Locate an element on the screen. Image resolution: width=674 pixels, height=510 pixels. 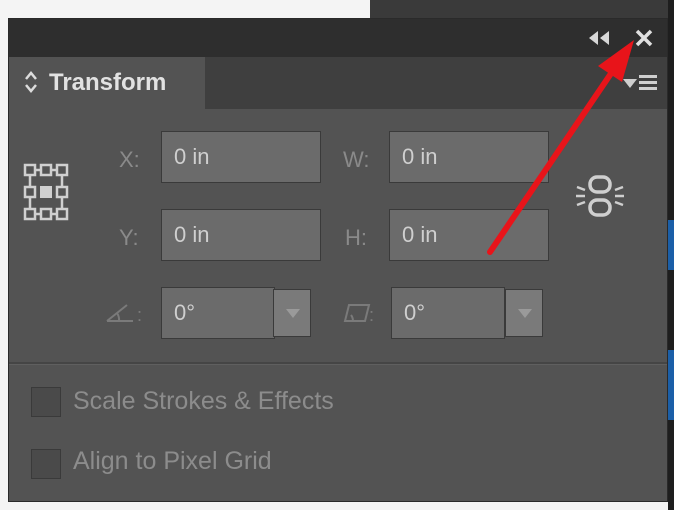
updown-arrows-icon is located at coordinates (31, 82).